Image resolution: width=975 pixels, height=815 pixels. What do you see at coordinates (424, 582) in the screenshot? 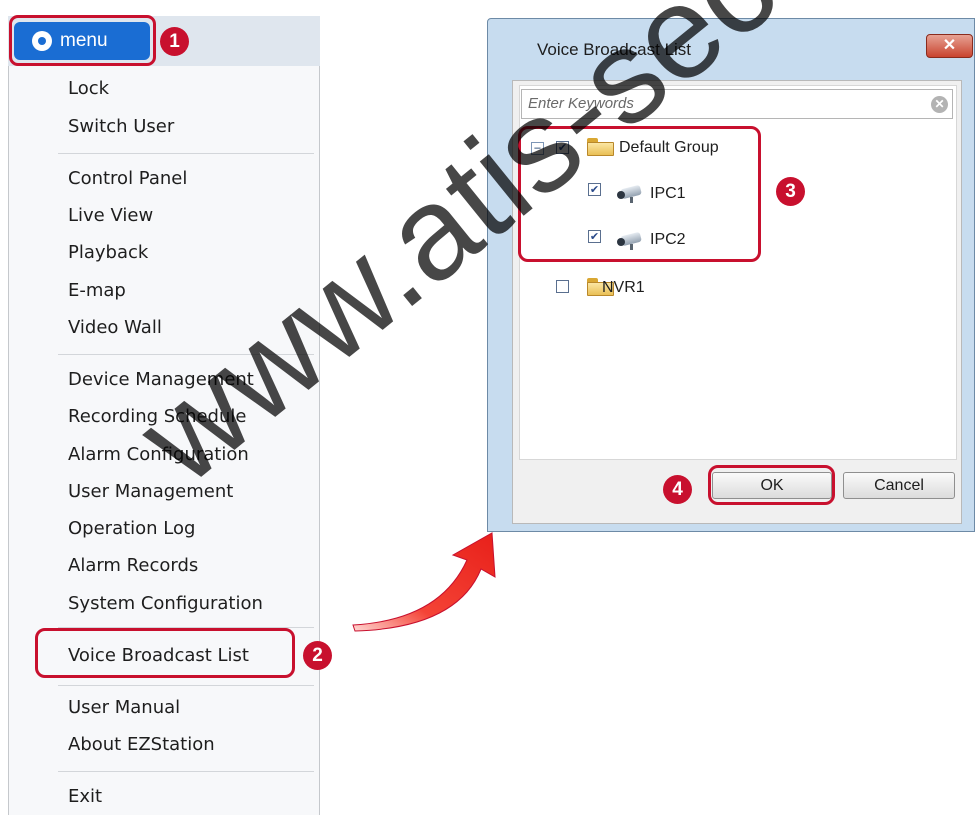
I see `curved-arrow-icon` at bounding box center [424, 582].